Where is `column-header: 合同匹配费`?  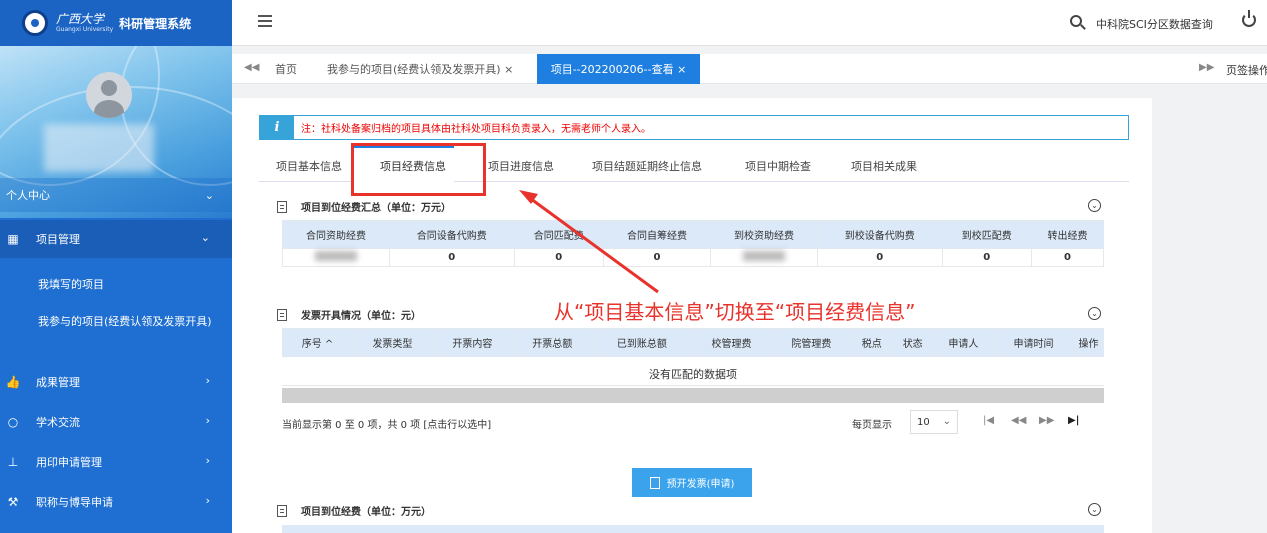
column-header: 合同匹配费 is located at coordinates (559, 234).